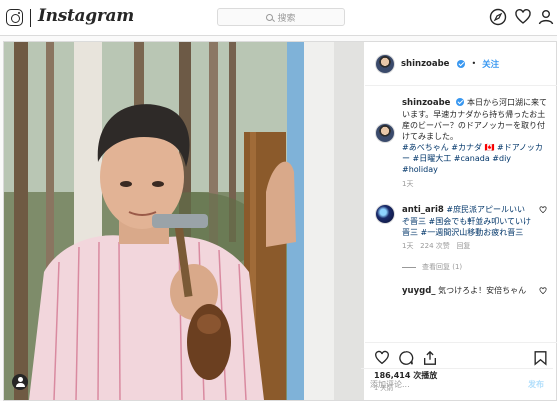 The height and width of the screenshot is (401, 557). I want to click on view-replies-label: 查看回复 (1), so click(442, 267).